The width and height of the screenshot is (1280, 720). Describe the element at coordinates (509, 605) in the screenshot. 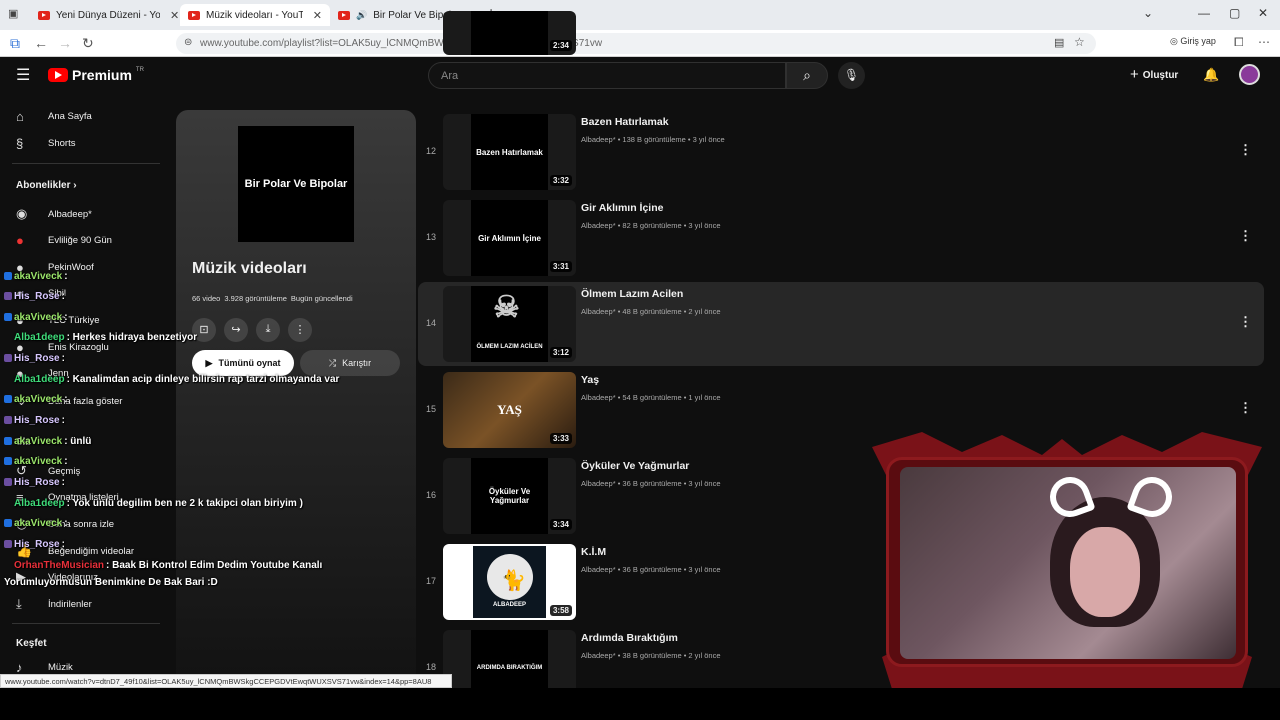

I see `thumbnail-text: ALBADEEP` at that location.